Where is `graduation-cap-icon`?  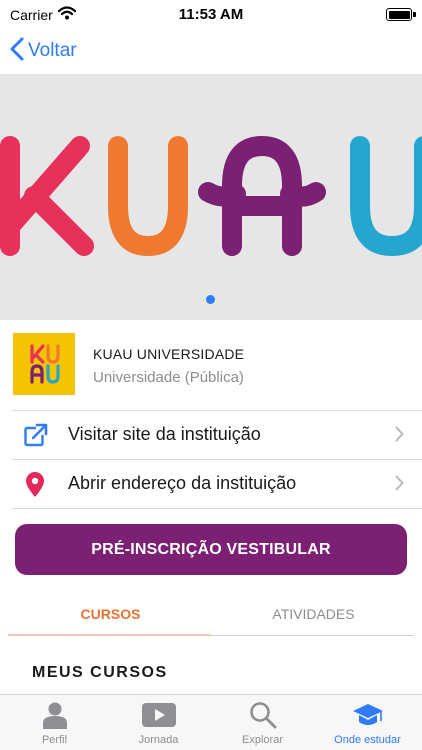
graduation-cap-icon is located at coordinates (367, 715).